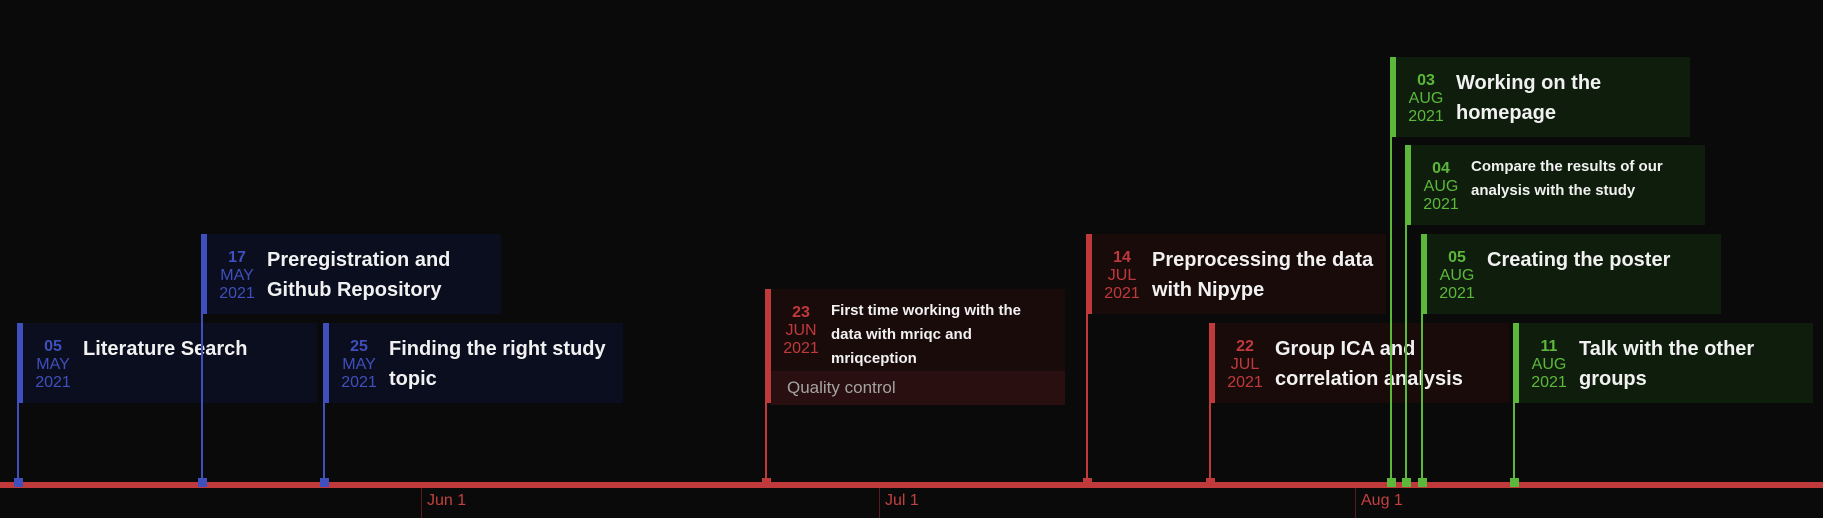 Image resolution: width=1823 pixels, height=518 pixels. I want to click on event-title: Literature Search, so click(165, 349).